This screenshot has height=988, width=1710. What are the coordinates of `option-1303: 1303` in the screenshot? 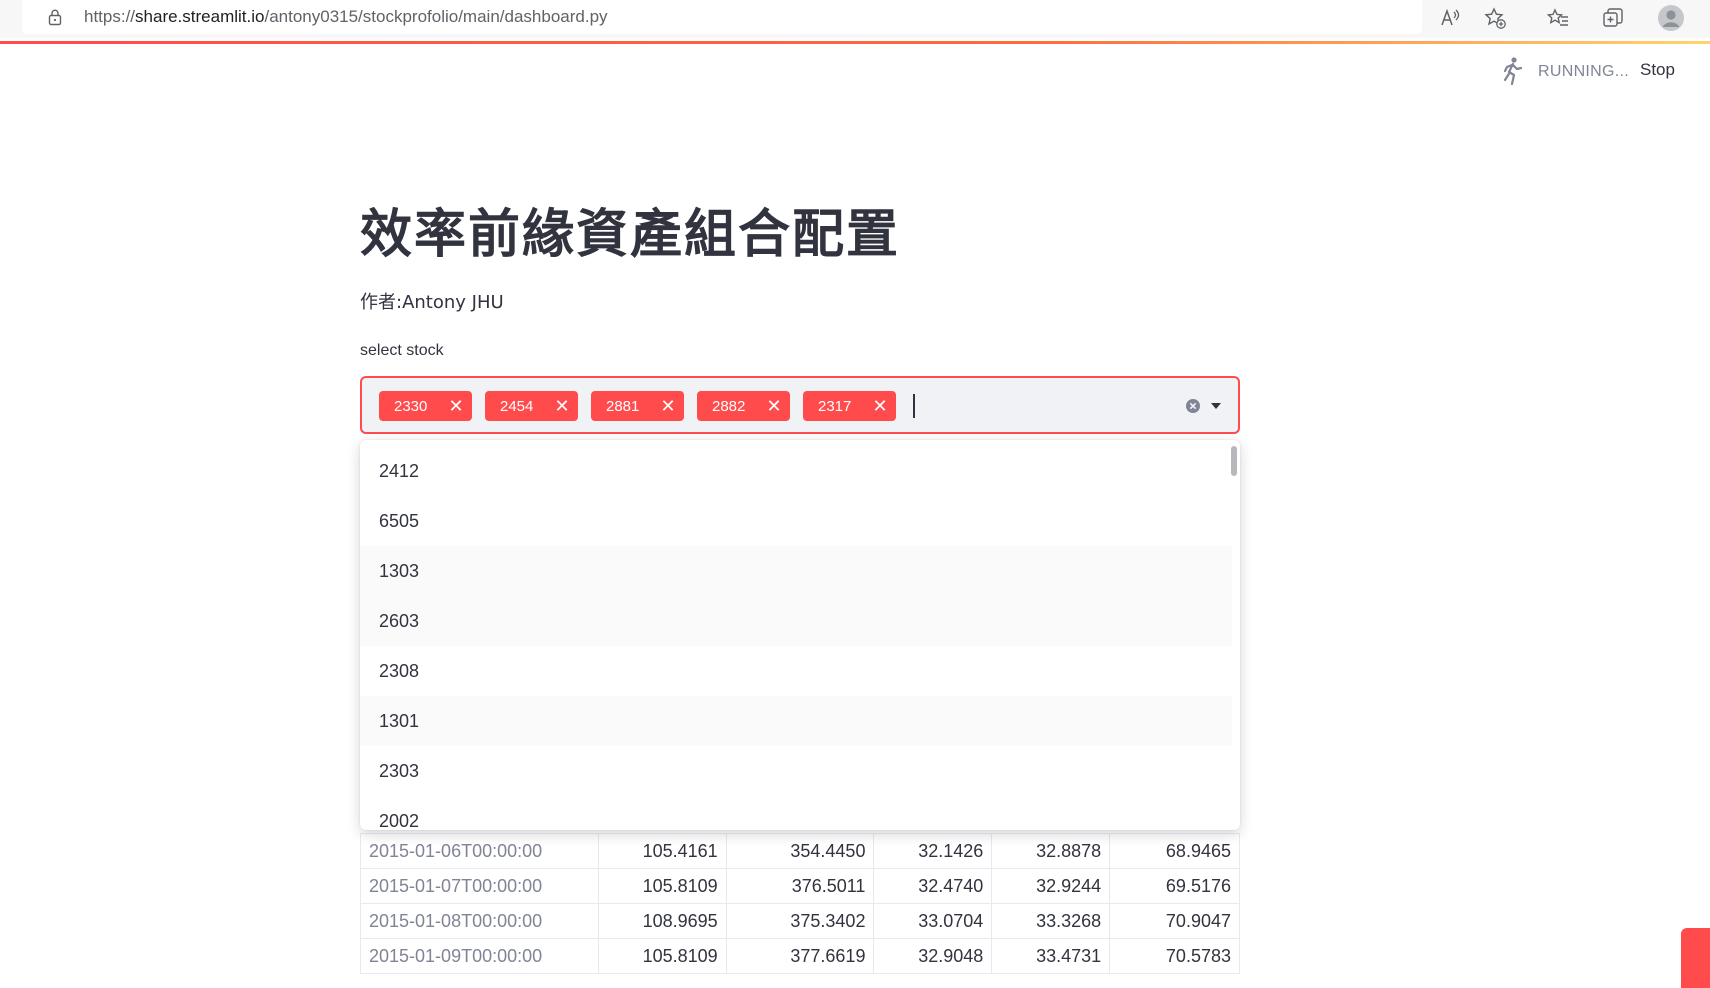 It's located at (796, 571).